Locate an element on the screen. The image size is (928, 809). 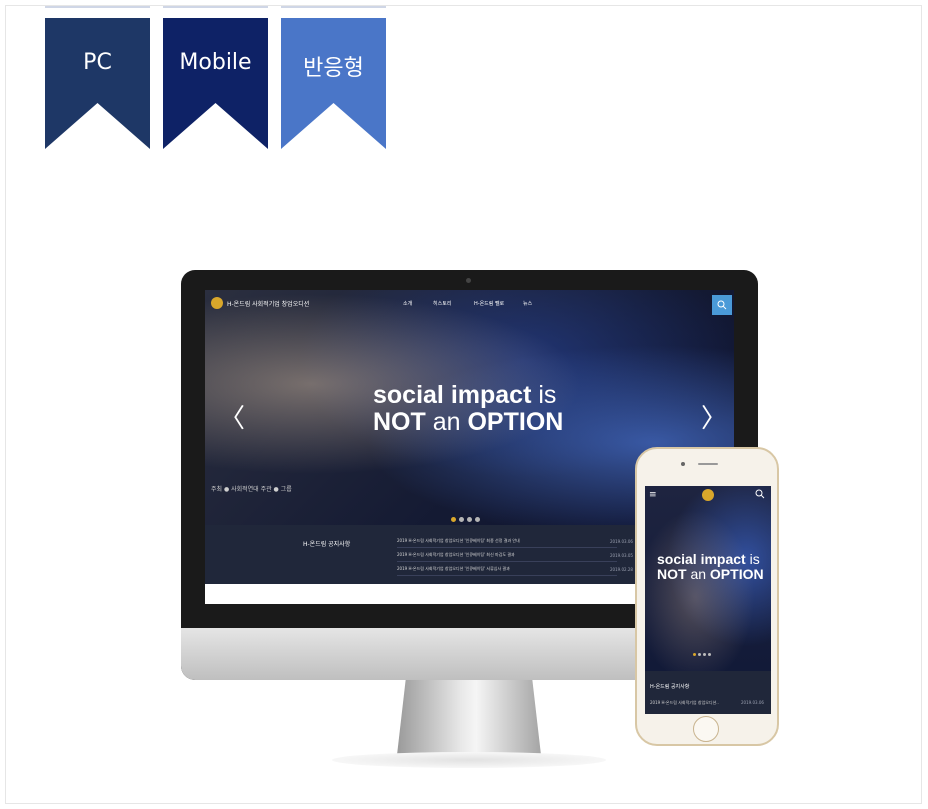
monitor-base is located at coordinates (469, 760).